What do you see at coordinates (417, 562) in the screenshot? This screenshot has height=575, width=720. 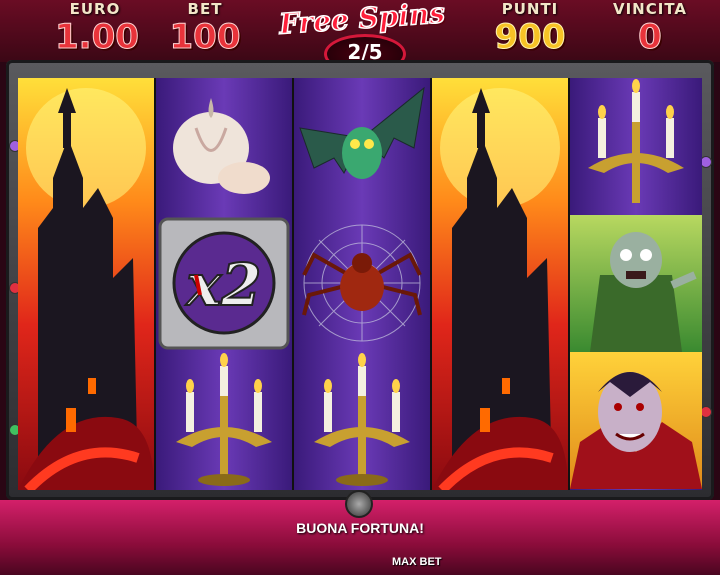 I see `max-bet-button: MAX BET` at bounding box center [417, 562].